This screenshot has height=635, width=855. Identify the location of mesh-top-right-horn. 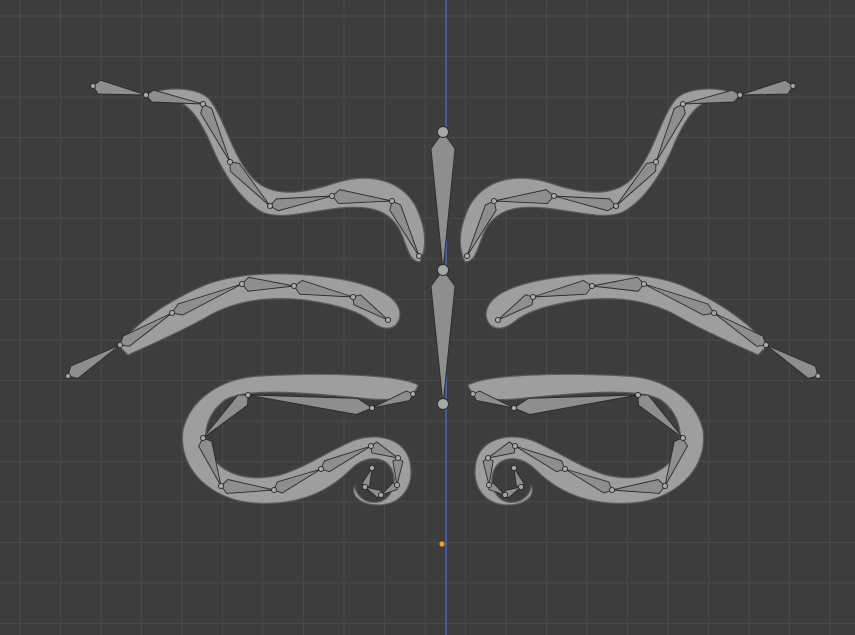
(601, 175).